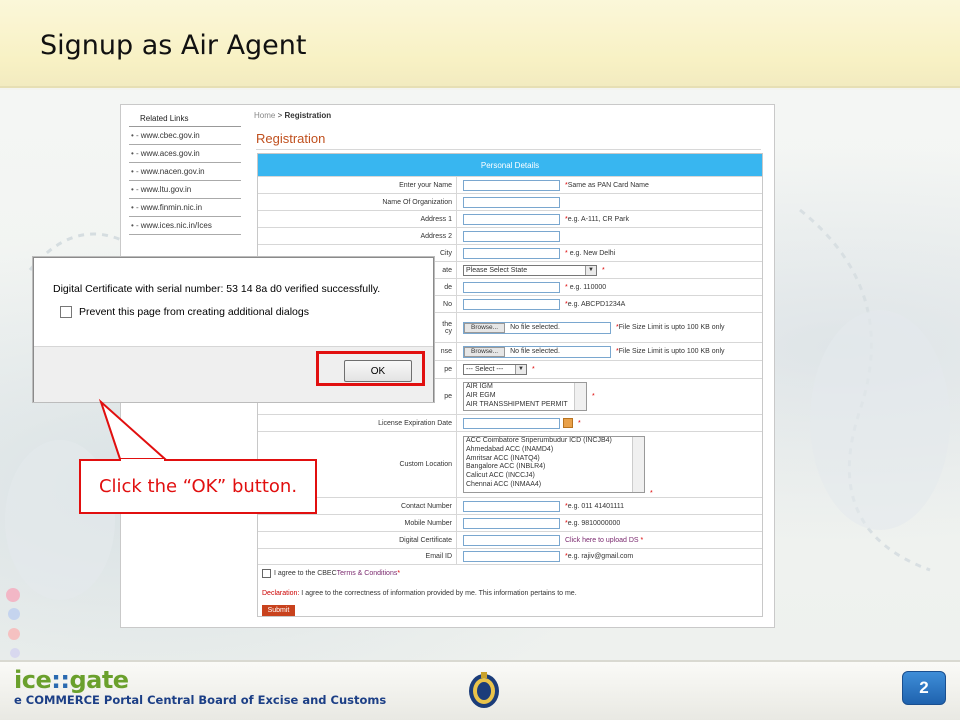 The width and height of the screenshot is (960, 720). I want to click on form-row-name: Enter your Name *Same as PAN Card Name, so click(510, 184).